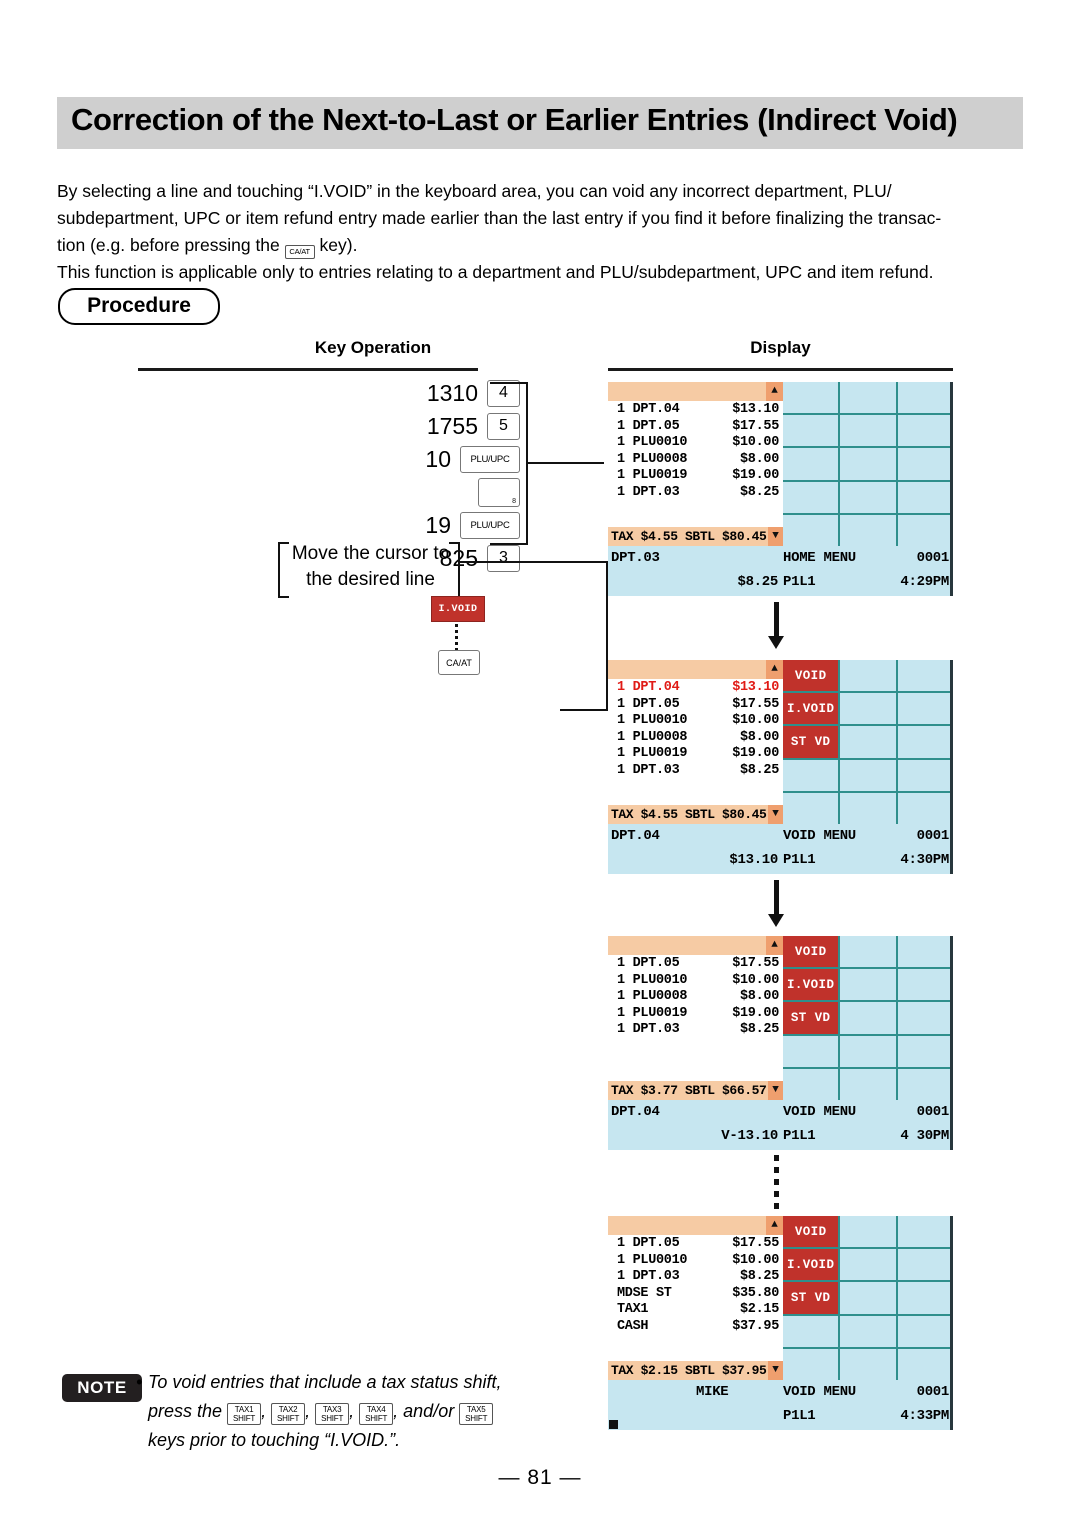 This screenshot has height=1526, width=1080. What do you see at coordinates (490, 525) in the screenshot?
I see `plu-upc-key: PLU/UPC` at bounding box center [490, 525].